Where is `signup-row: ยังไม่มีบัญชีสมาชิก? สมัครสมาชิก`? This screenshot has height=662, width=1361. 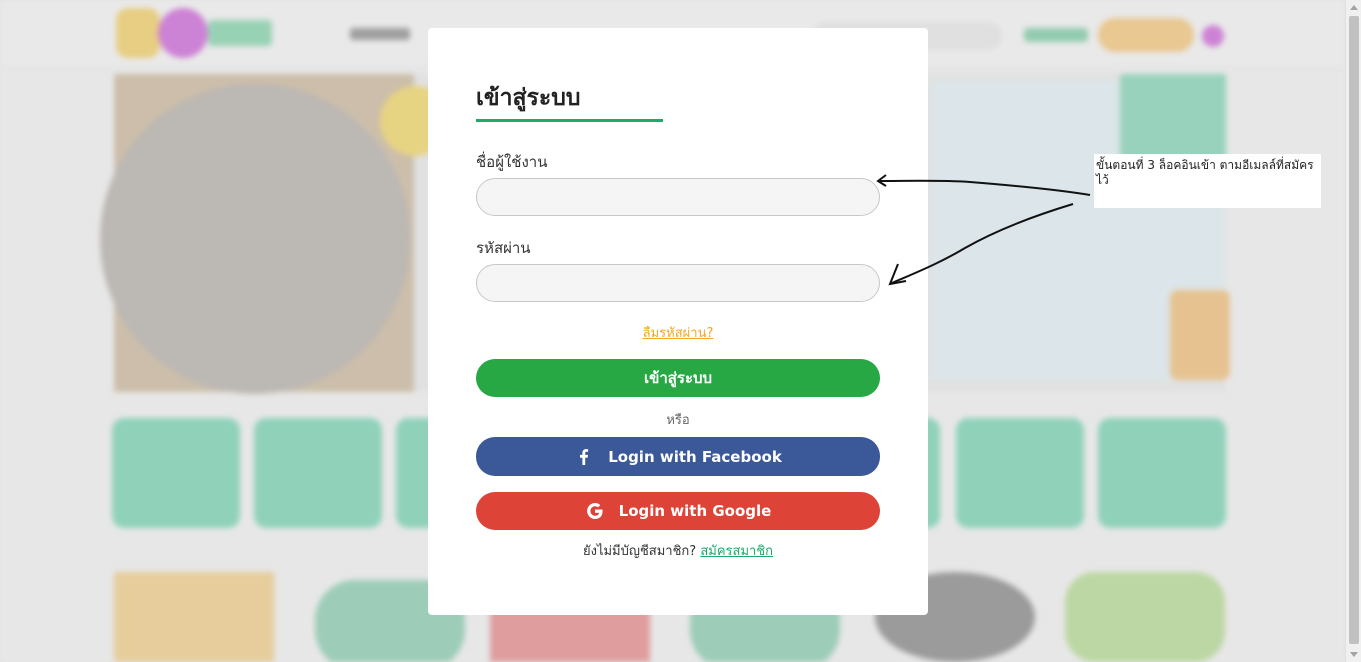
signup-row: ยังไม่มีบัญชีสมาชิก? สมัครสมาชิก is located at coordinates (678, 550).